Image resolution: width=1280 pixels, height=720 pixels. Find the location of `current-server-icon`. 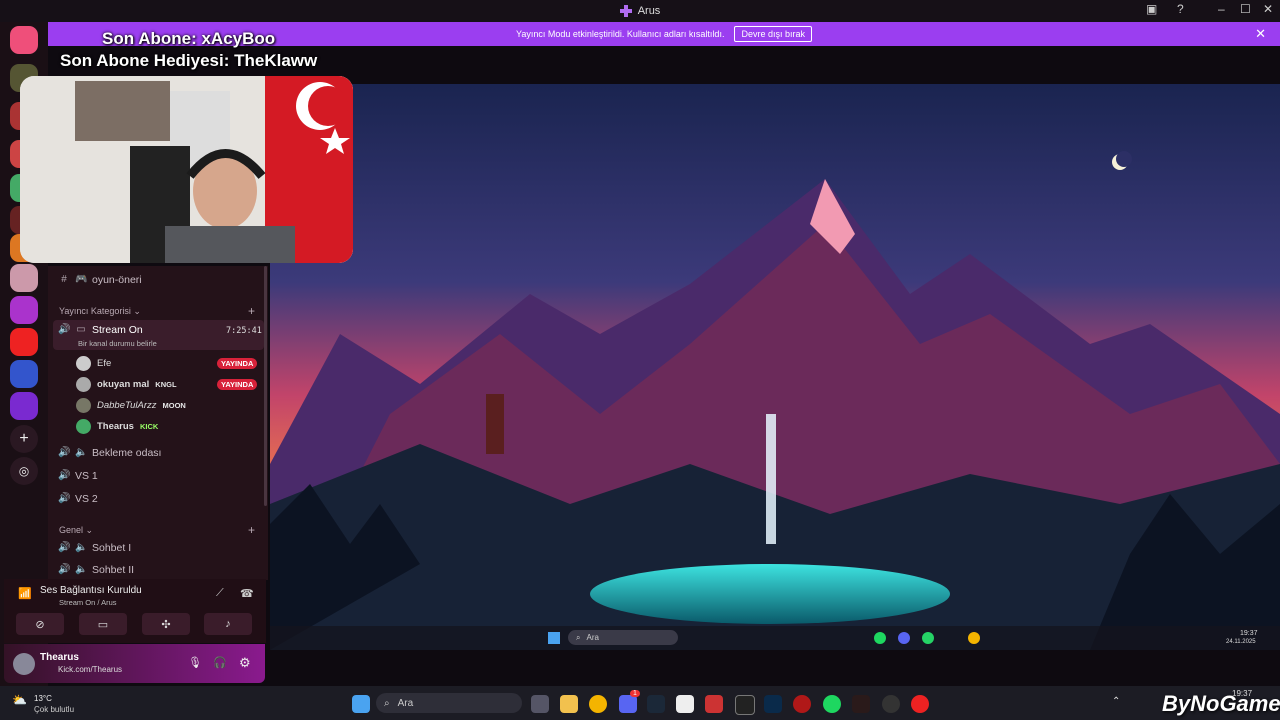

current-server-icon is located at coordinates (24, 406).